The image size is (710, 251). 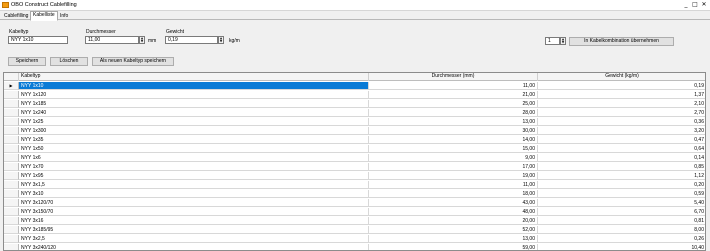 I want to click on kabeltyp-cell: NYY 3x240/120, so click(x=194, y=247).